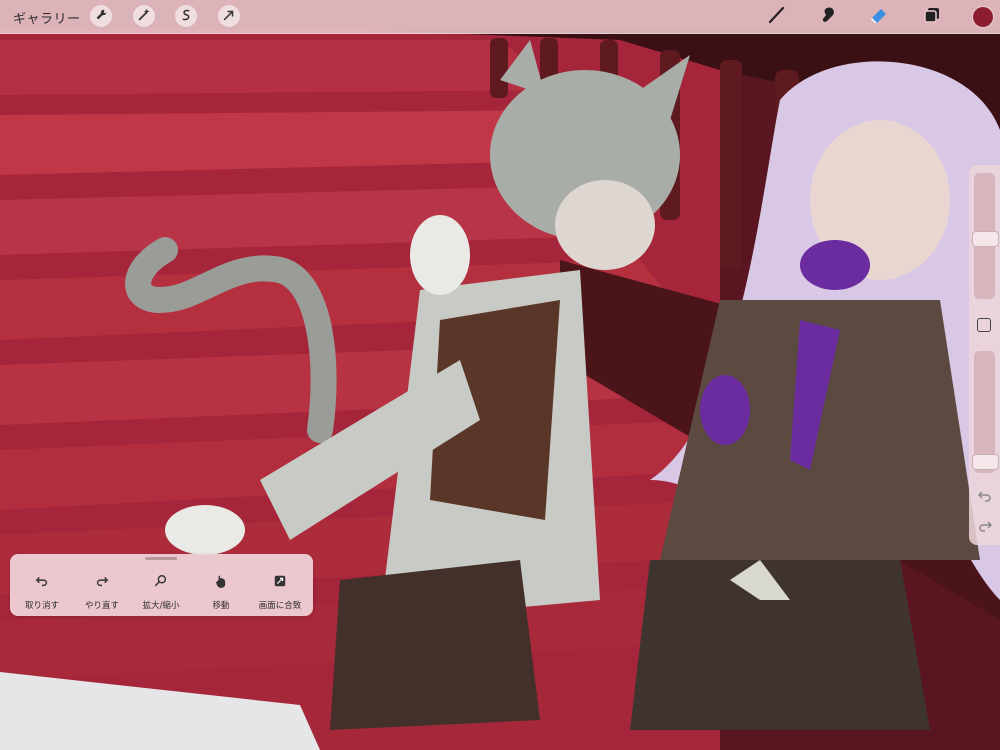 The width and height of the screenshot is (1000, 750). I want to click on eraser-icon, so click(879, 17).